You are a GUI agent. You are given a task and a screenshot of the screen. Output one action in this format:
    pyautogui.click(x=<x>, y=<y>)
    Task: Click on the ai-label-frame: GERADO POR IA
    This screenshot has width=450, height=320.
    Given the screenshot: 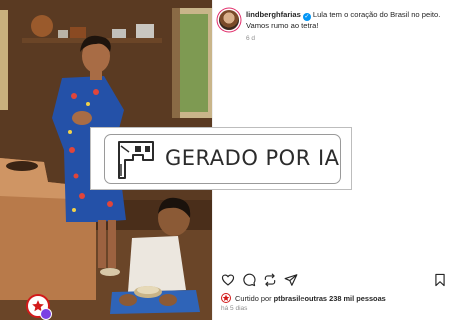 What is the action you would take?
    pyautogui.click(x=222, y=159)
    